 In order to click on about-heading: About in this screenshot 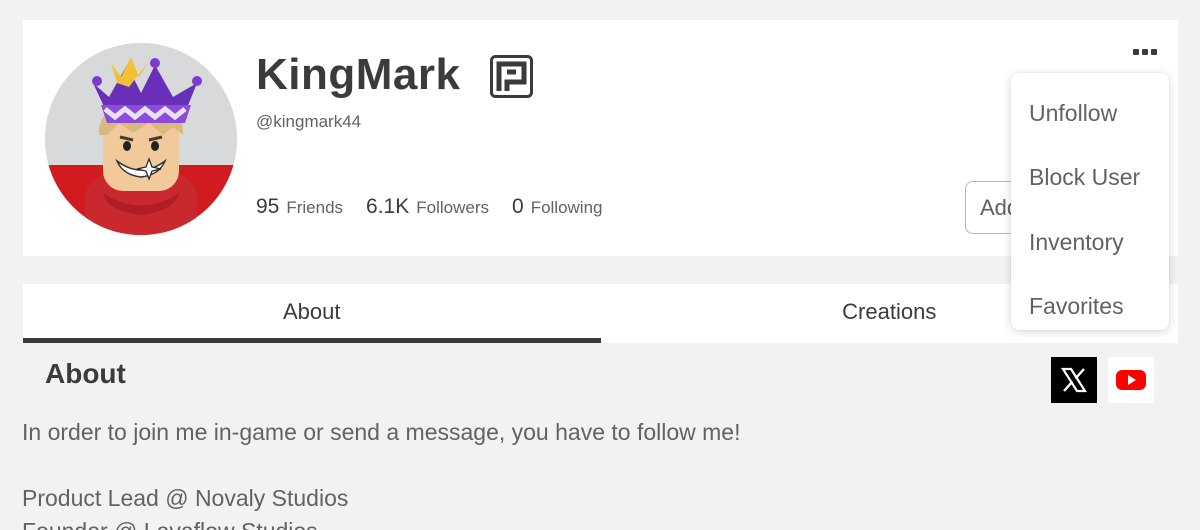, I will do `click(85, 373)`.